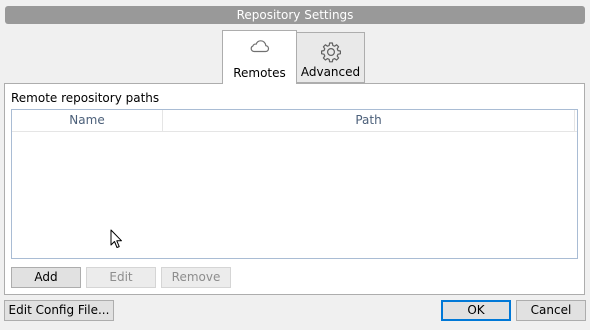 The height and width of the screenshot is (330, 590). Describe the element at coordinates (196, 277) in the screenshot. I see `remove-button: Remove` at that location.